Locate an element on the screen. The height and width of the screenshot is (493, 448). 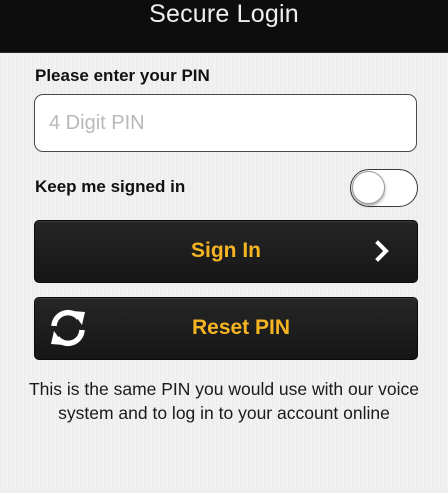
chevron-right-icon is located at coordinates (382, 251).